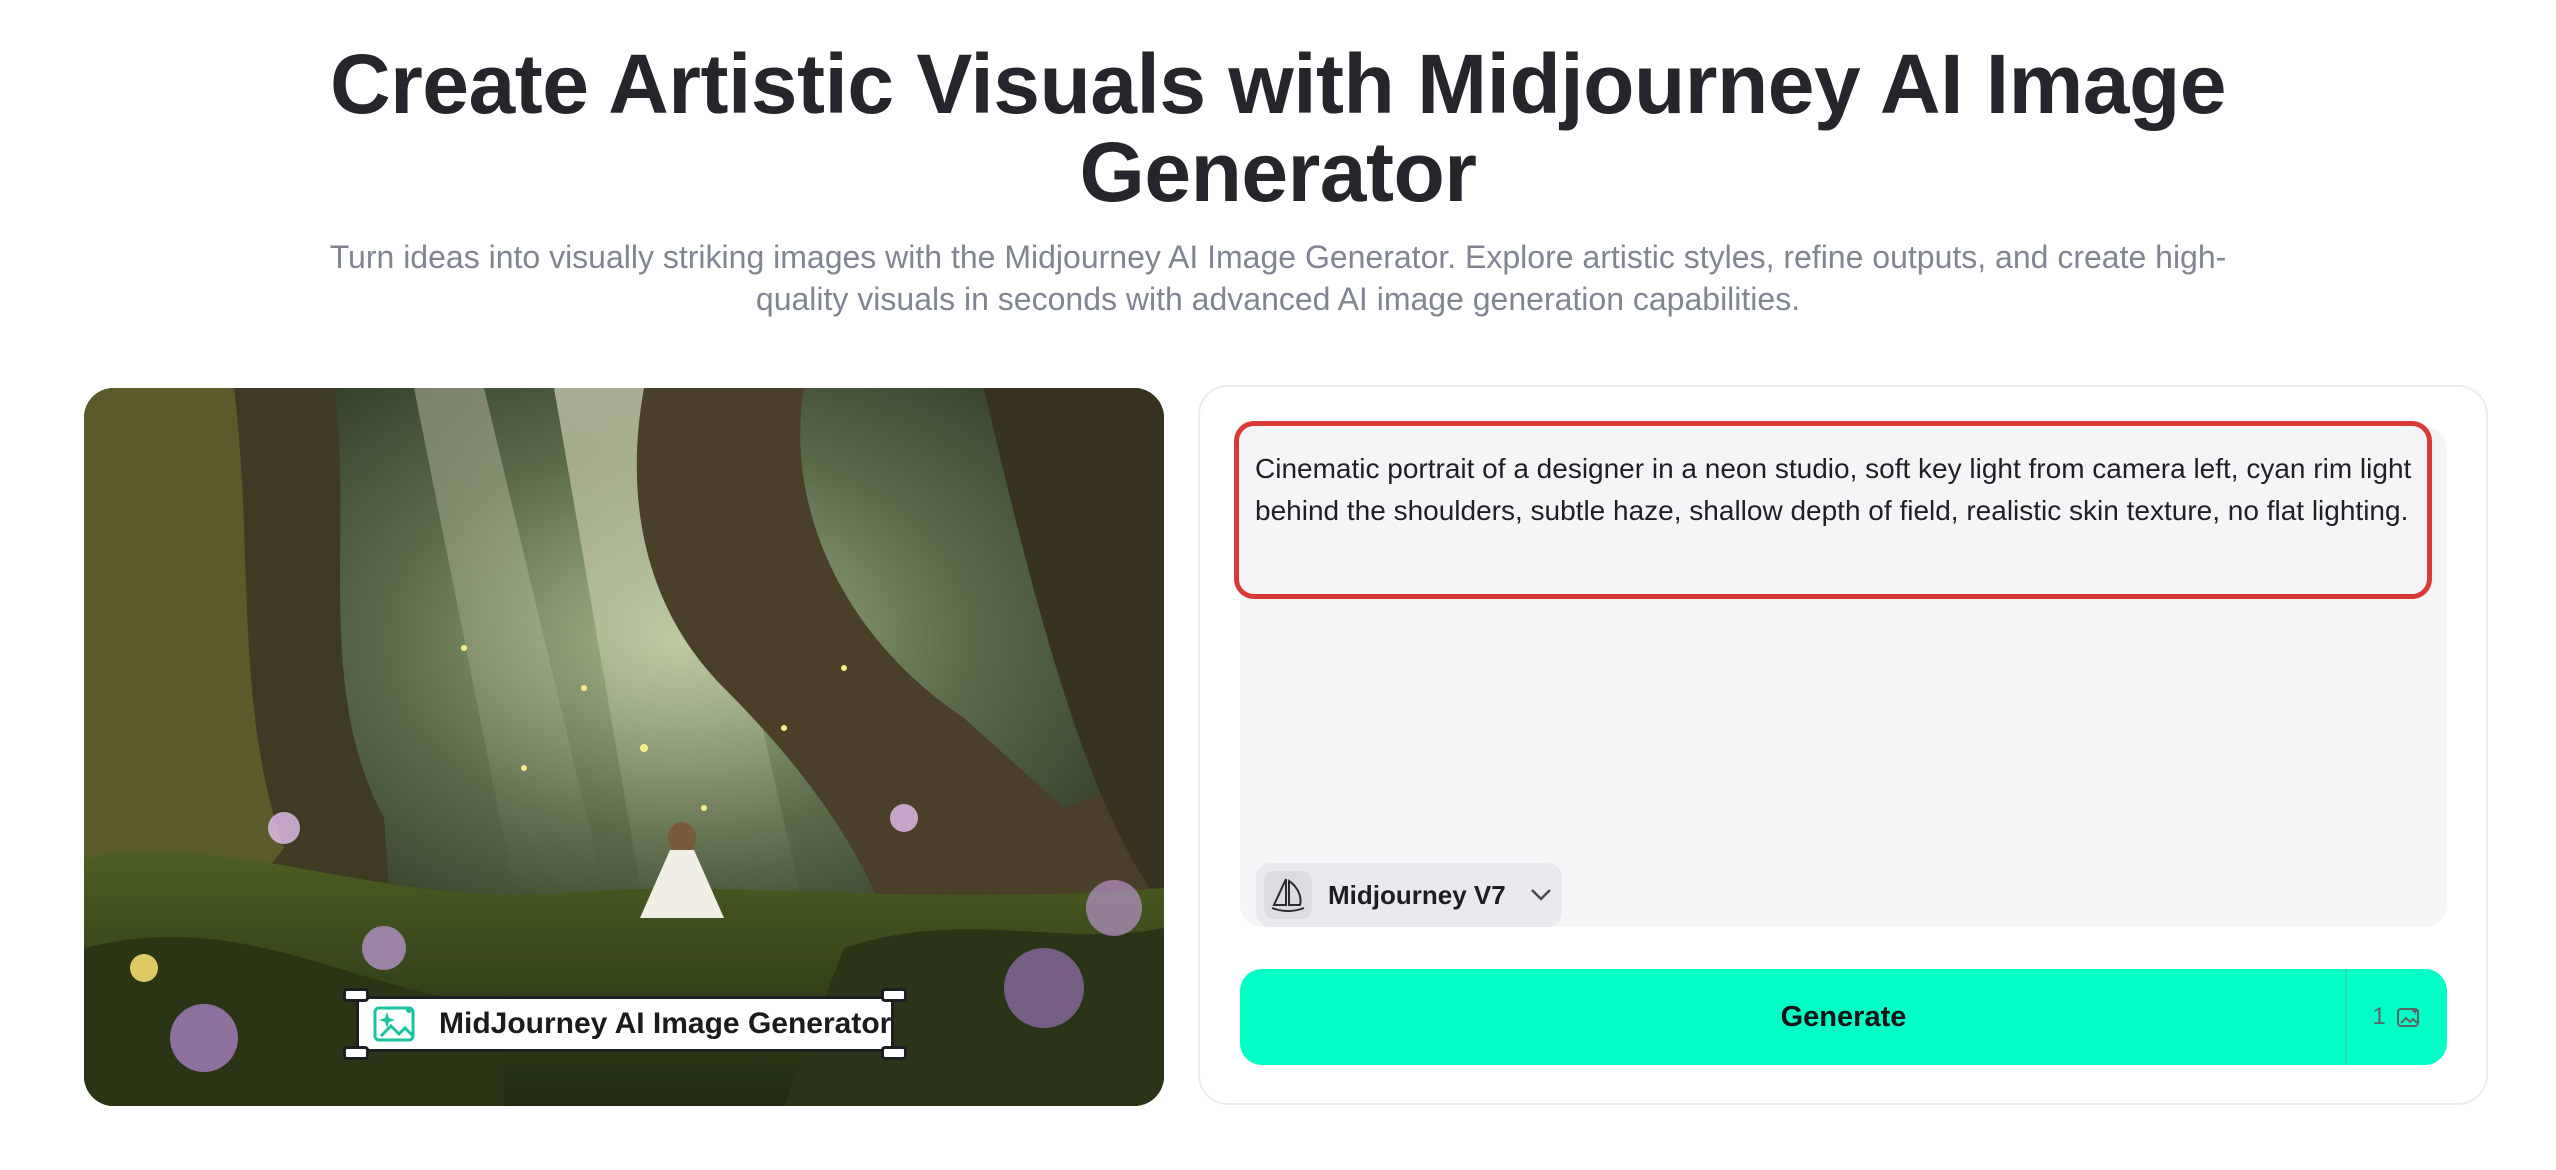  What do you see at coordinates (1288, 895) in the screenshot?
I see `midjourney-sailboat-icon` at bounding box center [1288, 895].